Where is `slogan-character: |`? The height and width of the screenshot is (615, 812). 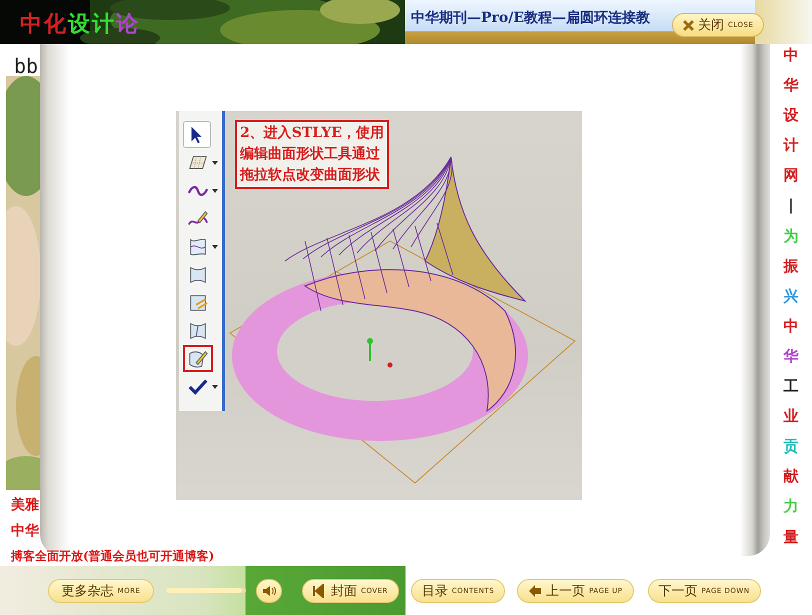
slogan-character: | is located at coordinates (791, 205).